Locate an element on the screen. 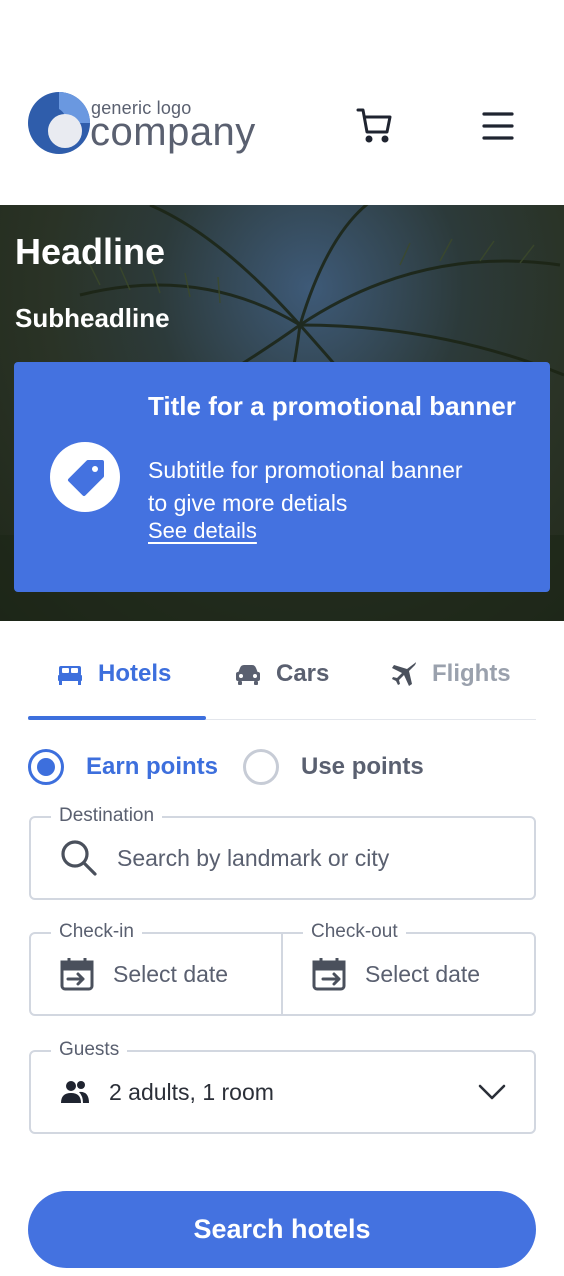 The width and height of the screenshot is (564, 1276). search-hotels-button: Search hotels is located at coordinates (282, 1229).